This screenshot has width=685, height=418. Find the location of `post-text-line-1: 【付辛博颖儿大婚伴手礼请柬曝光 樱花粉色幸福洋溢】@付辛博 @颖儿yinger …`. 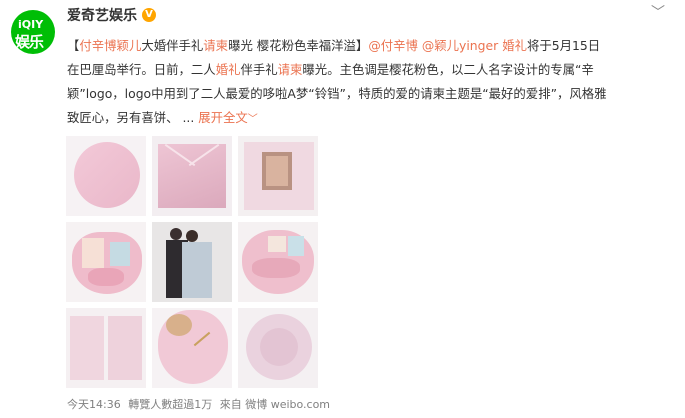

post-text-line-1: 【付辛博颖儿大婚伴手礼请柬曝光 樱花粉色幸福洋溢】@付辛博 @颖儿yinger … is located at coordinates (367, 46).